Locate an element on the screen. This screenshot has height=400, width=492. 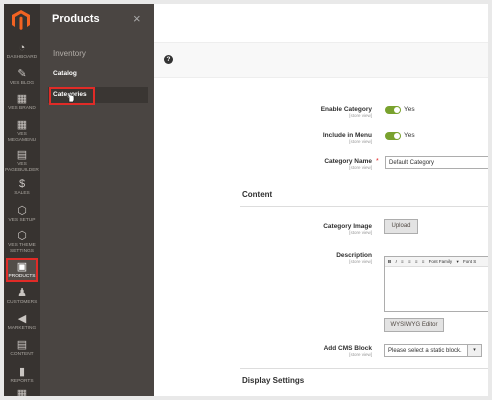
nav-item-products: ▣ PRODUCTS is located at coordinates (22, 270).